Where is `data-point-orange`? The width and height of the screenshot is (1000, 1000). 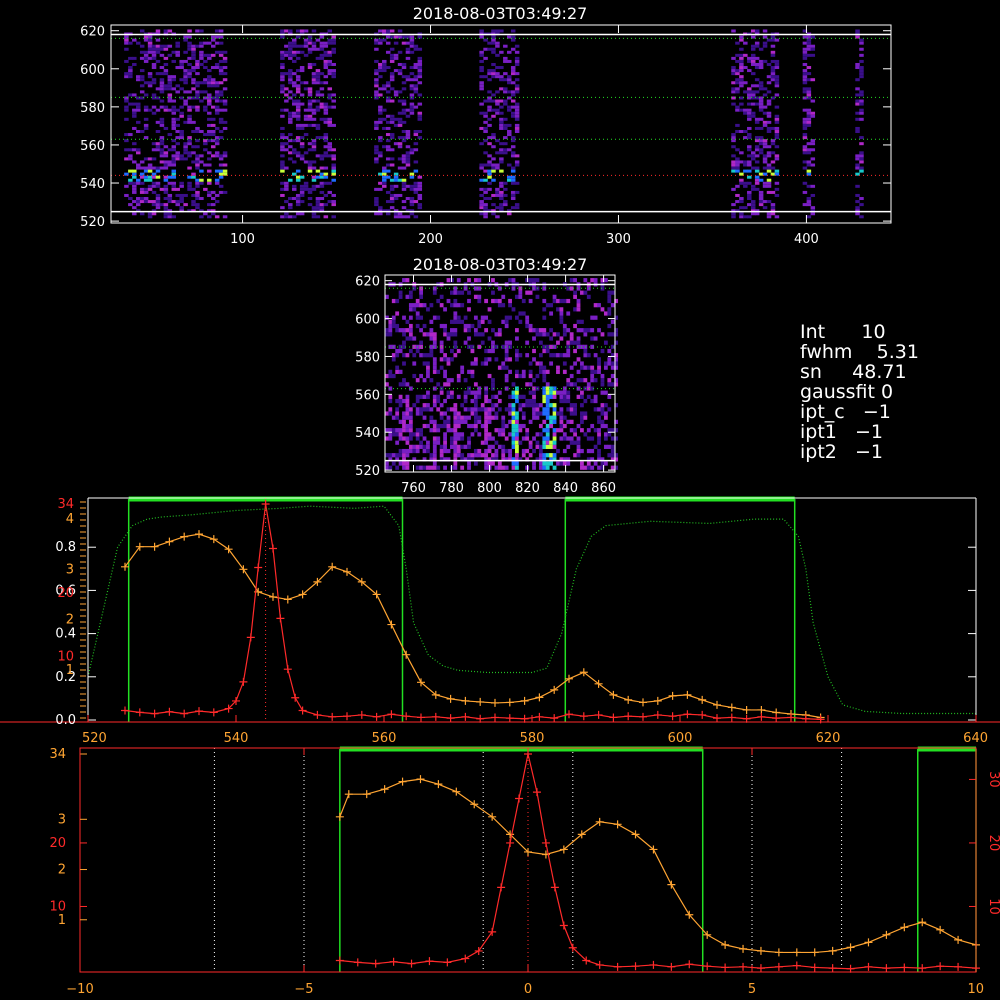
data-point-orange is located at coordinates (366, 794).